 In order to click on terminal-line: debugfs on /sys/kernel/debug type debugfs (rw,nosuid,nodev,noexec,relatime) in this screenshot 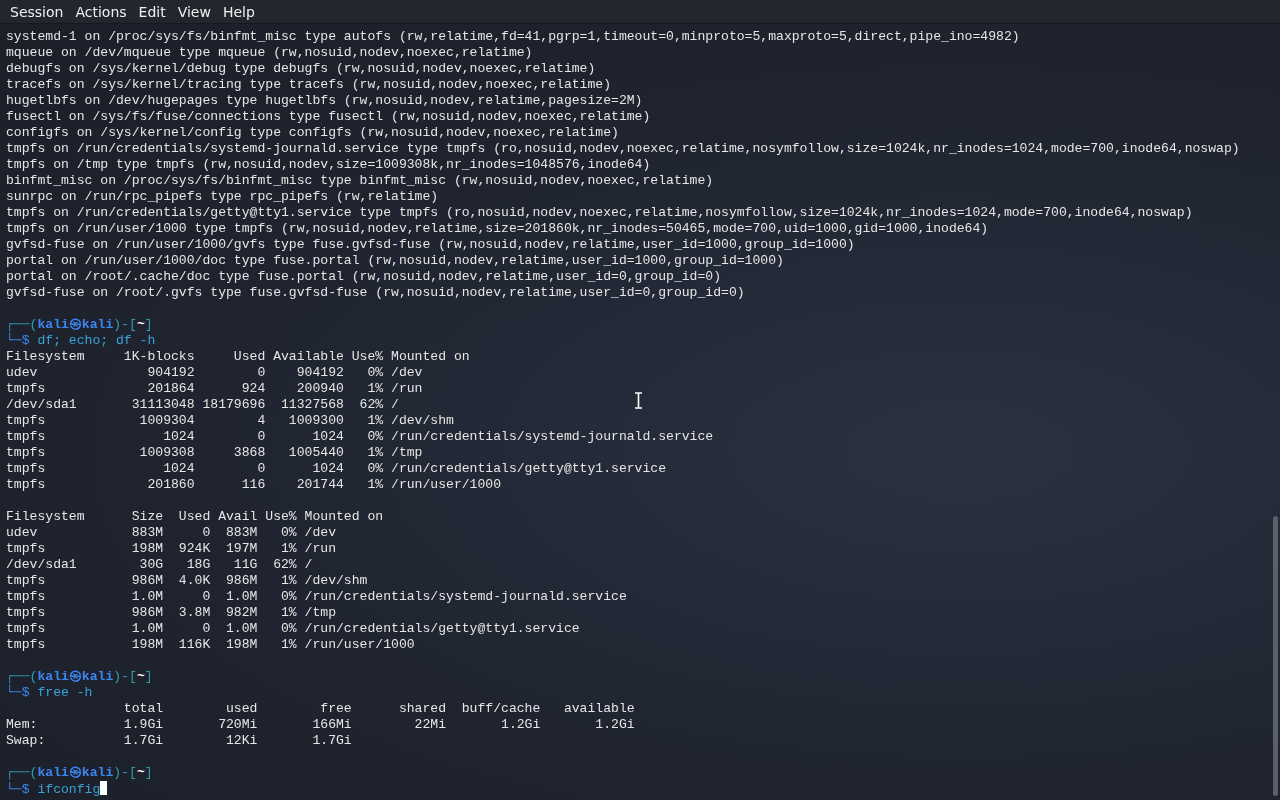, I will do `click(301, 69)`.